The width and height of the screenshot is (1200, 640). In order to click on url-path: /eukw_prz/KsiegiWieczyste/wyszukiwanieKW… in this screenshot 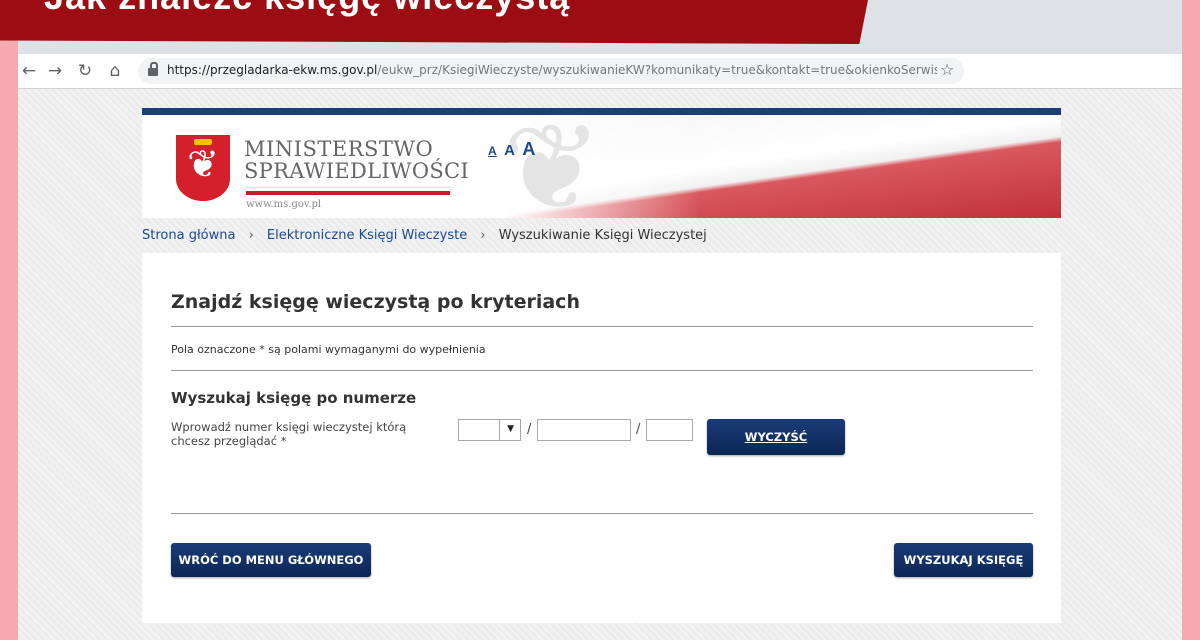, I will do `click(657, 70)`.